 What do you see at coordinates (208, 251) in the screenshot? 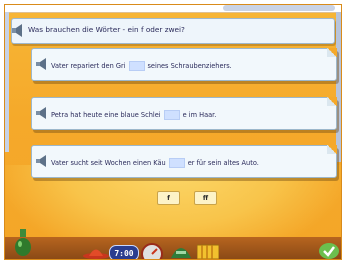
I see `book-icon` at bounding box center [208, 251].